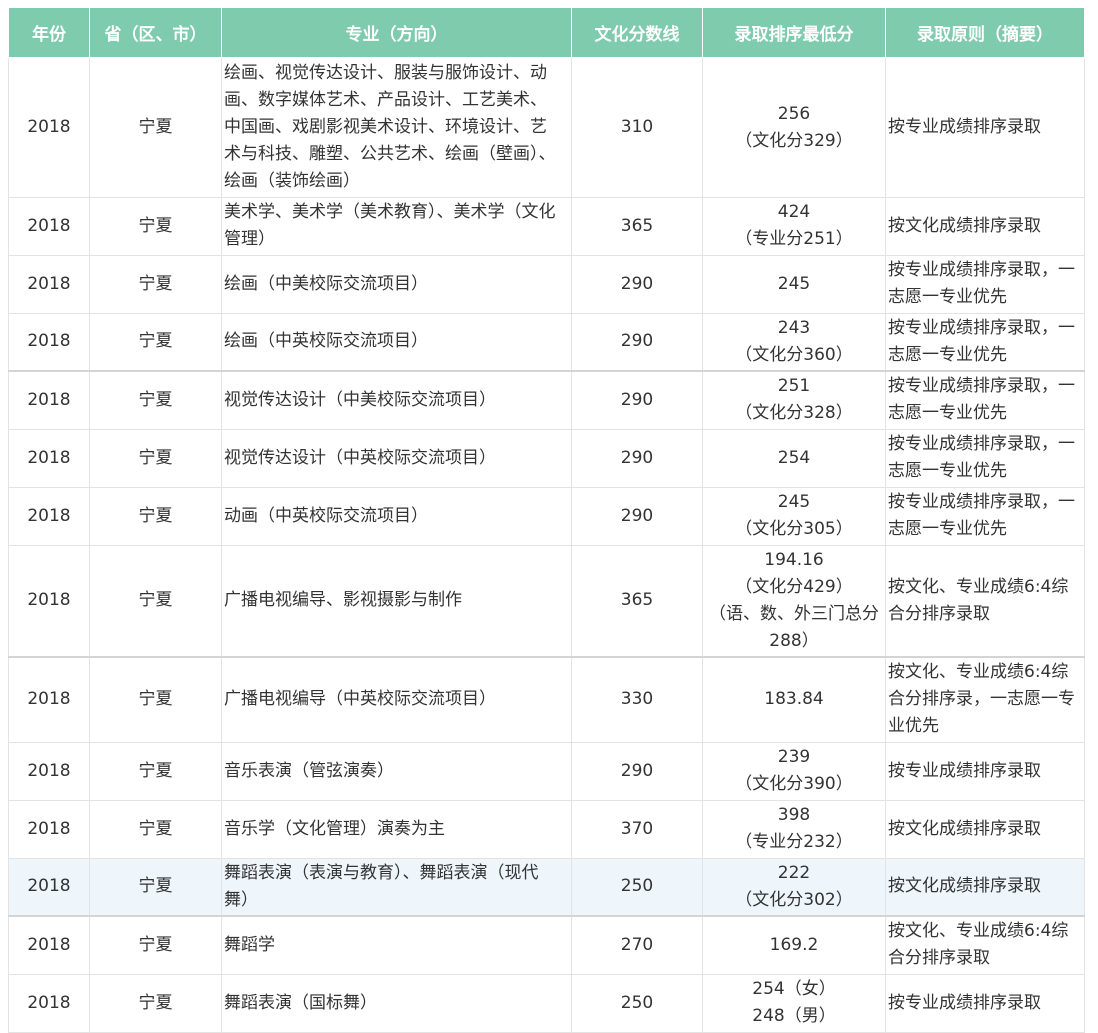 The image size is (1098, 1033). What do you see at coordinates (396, 342) in the screenshot?
I see `cell-major: 绘画（中英校际交流项目）` at bounding box center [396, 342].